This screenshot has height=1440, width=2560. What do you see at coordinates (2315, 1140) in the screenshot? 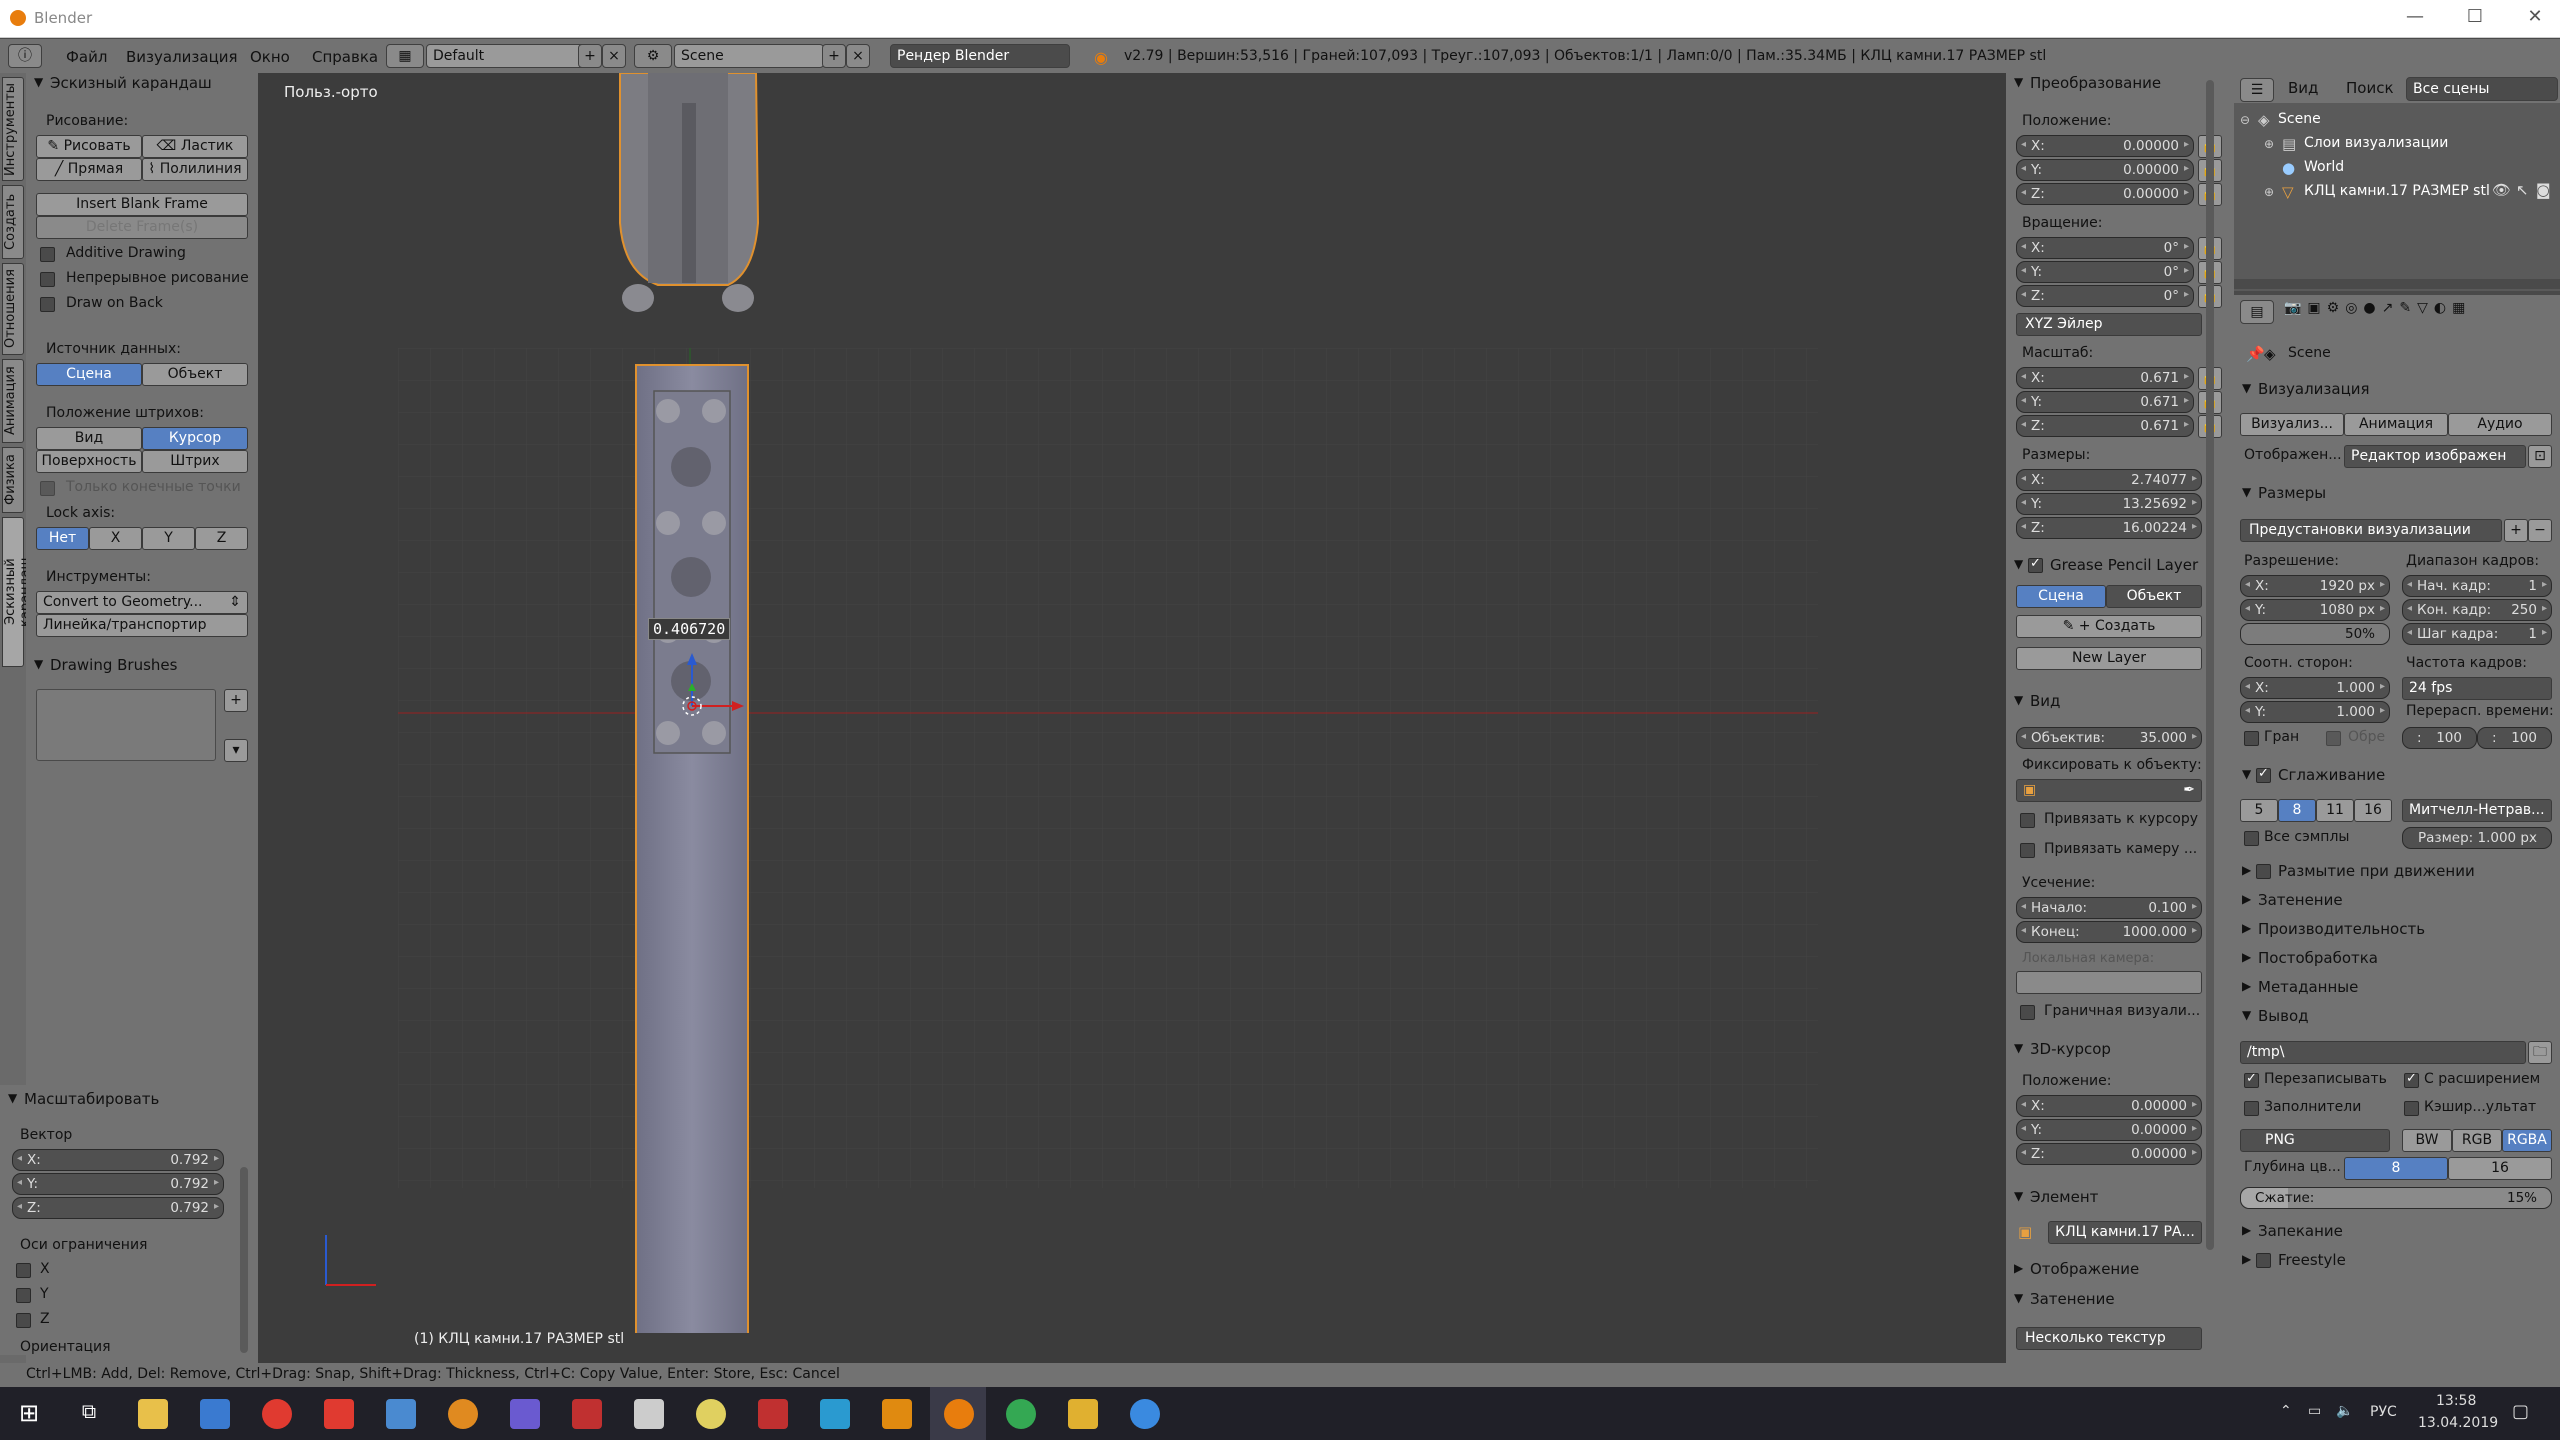
I see `file-format-dropdown: PNG` at bounding box center [2315, 1140].